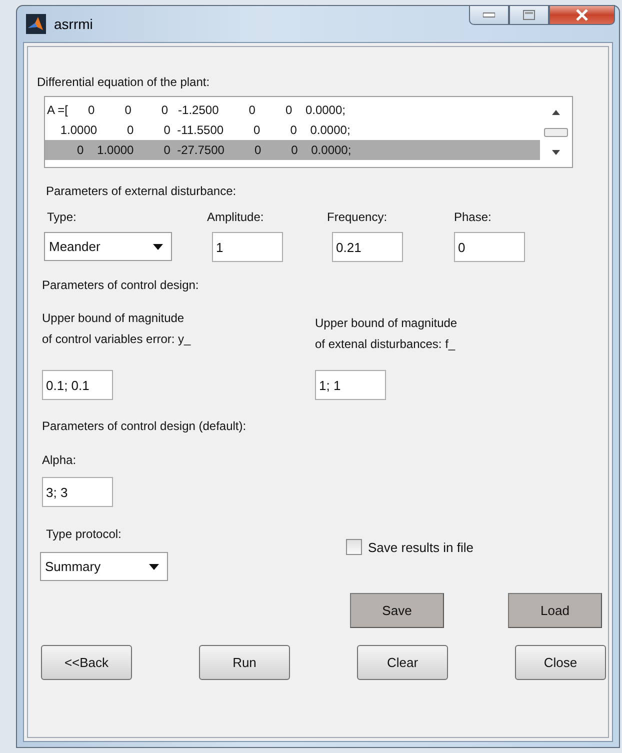 This screenshot has height=753, width=622. Describe the element at coordinates (73, 24) in the screenshot. I see `window-title: asrrmi` at that location.